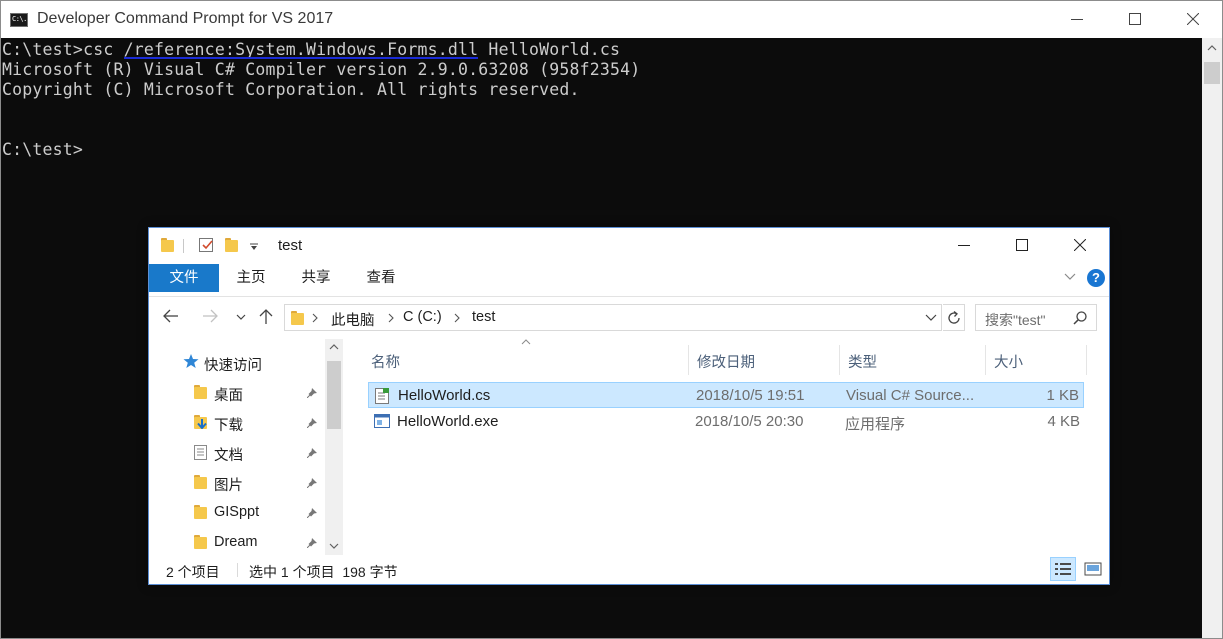  Describe the element at coordinates (1063, 421) in the screenshot. I see `file-size: 4 KB` at that location.